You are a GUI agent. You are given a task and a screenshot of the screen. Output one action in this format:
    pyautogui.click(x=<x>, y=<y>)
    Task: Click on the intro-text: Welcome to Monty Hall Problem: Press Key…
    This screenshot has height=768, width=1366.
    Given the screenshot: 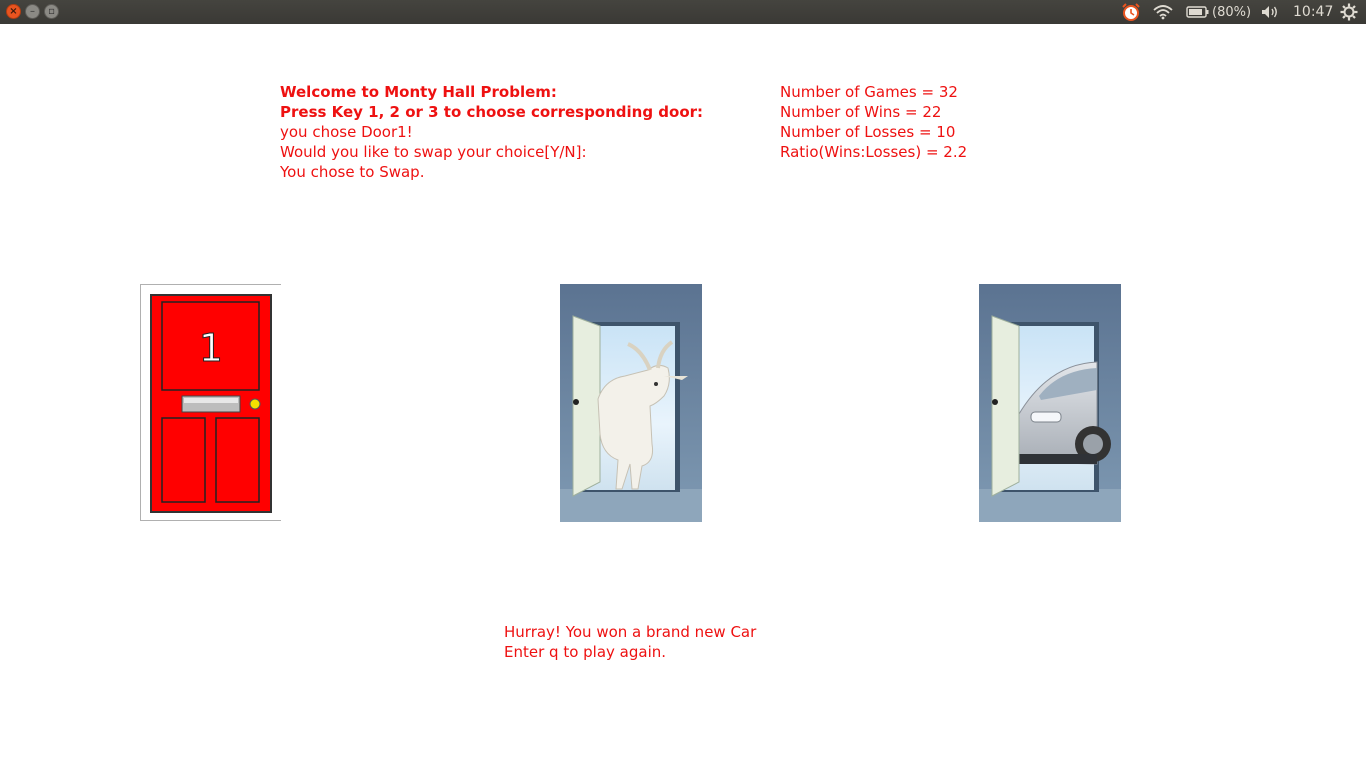 What is the action you would take?
    pyautogui.click(x=491, y=132)
    